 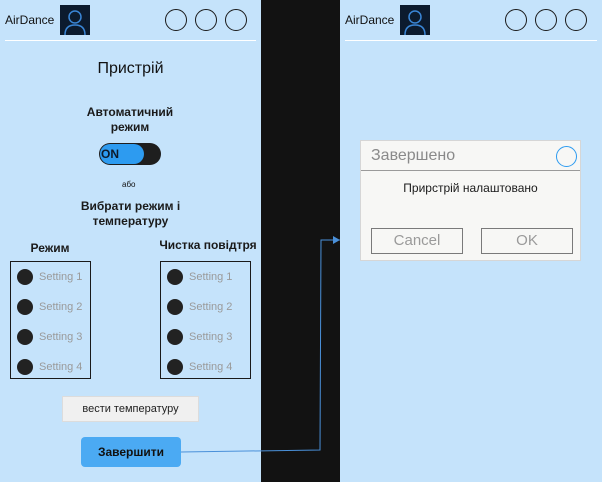 I want to click on flow-connector-arrow, so click(x=260, y=344).